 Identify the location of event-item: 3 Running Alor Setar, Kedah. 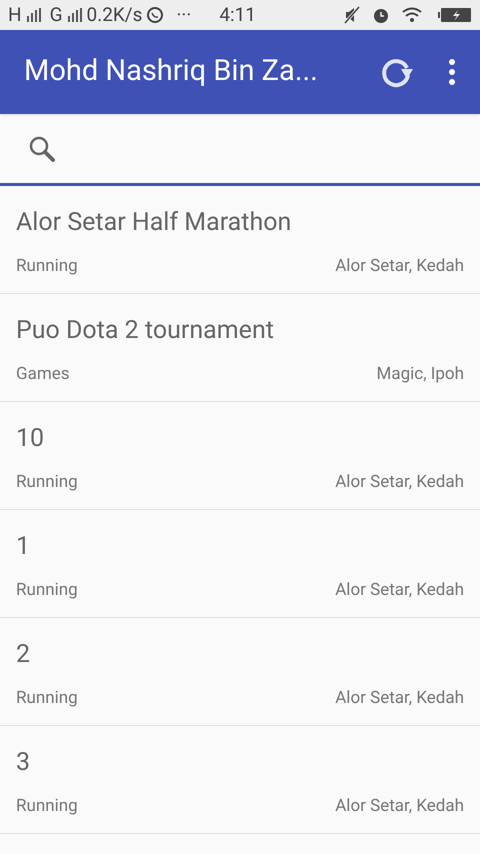
(240, 780).